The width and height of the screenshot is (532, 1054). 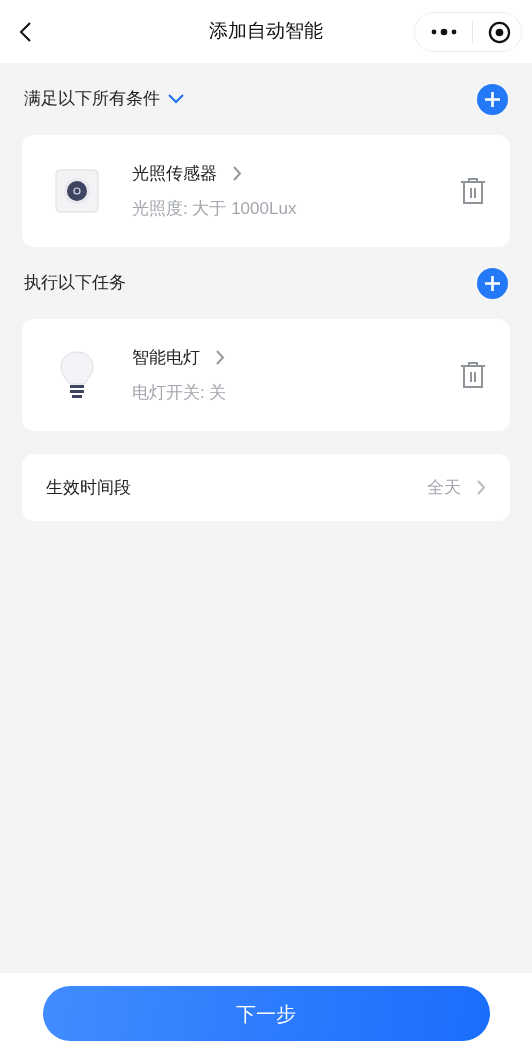 What do you see at coordinates (77, 191) in the screenshot?
I see `sensor-icon` at bounding box center [77, 191].